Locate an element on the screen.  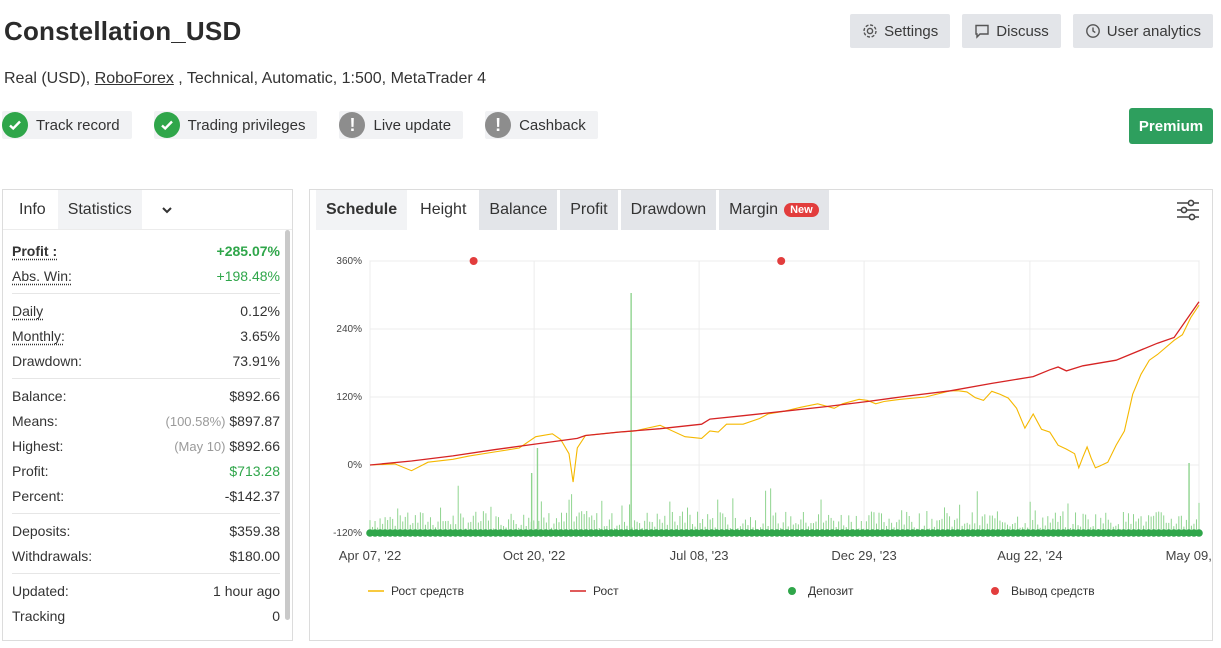
user-analytics-button: User analytics is located at coordinates (1142, 31).